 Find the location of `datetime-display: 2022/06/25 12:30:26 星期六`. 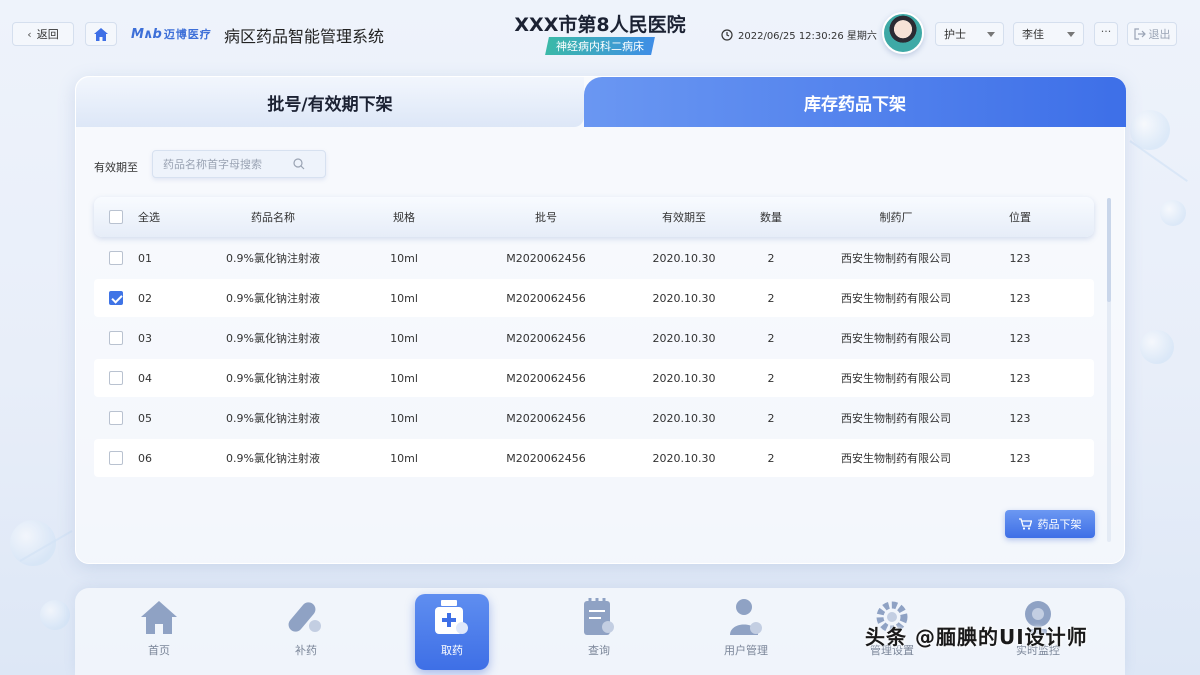

datetime-display: 2022/06/25 12:30:26 星期六 is located at coordinates (799, 34).